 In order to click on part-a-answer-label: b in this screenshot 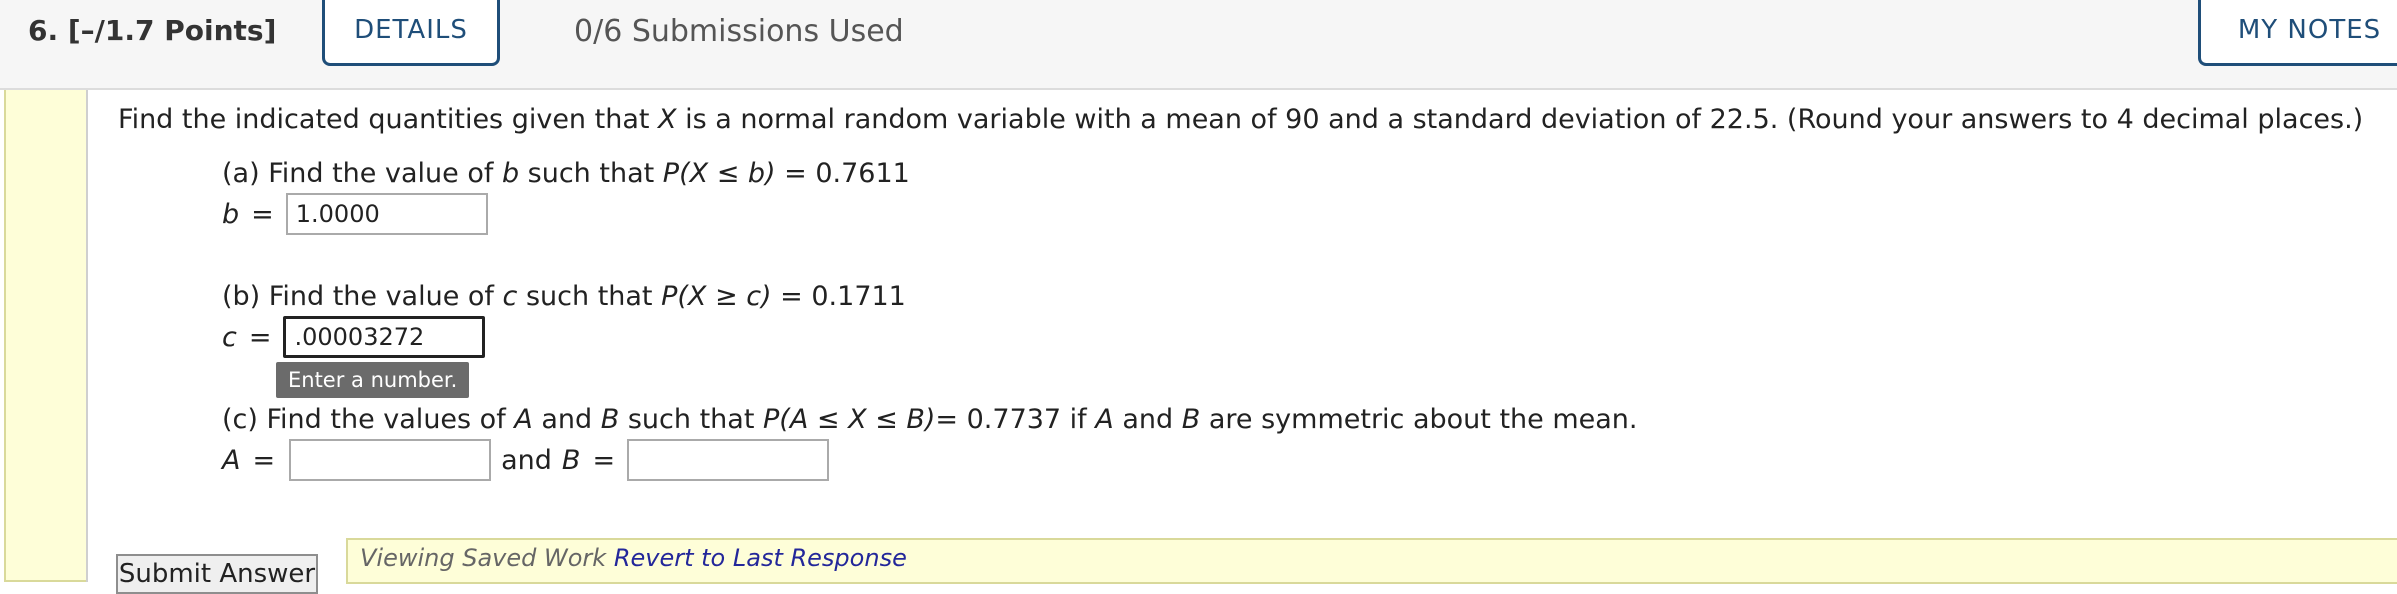, I will do `click(231, 214)`.